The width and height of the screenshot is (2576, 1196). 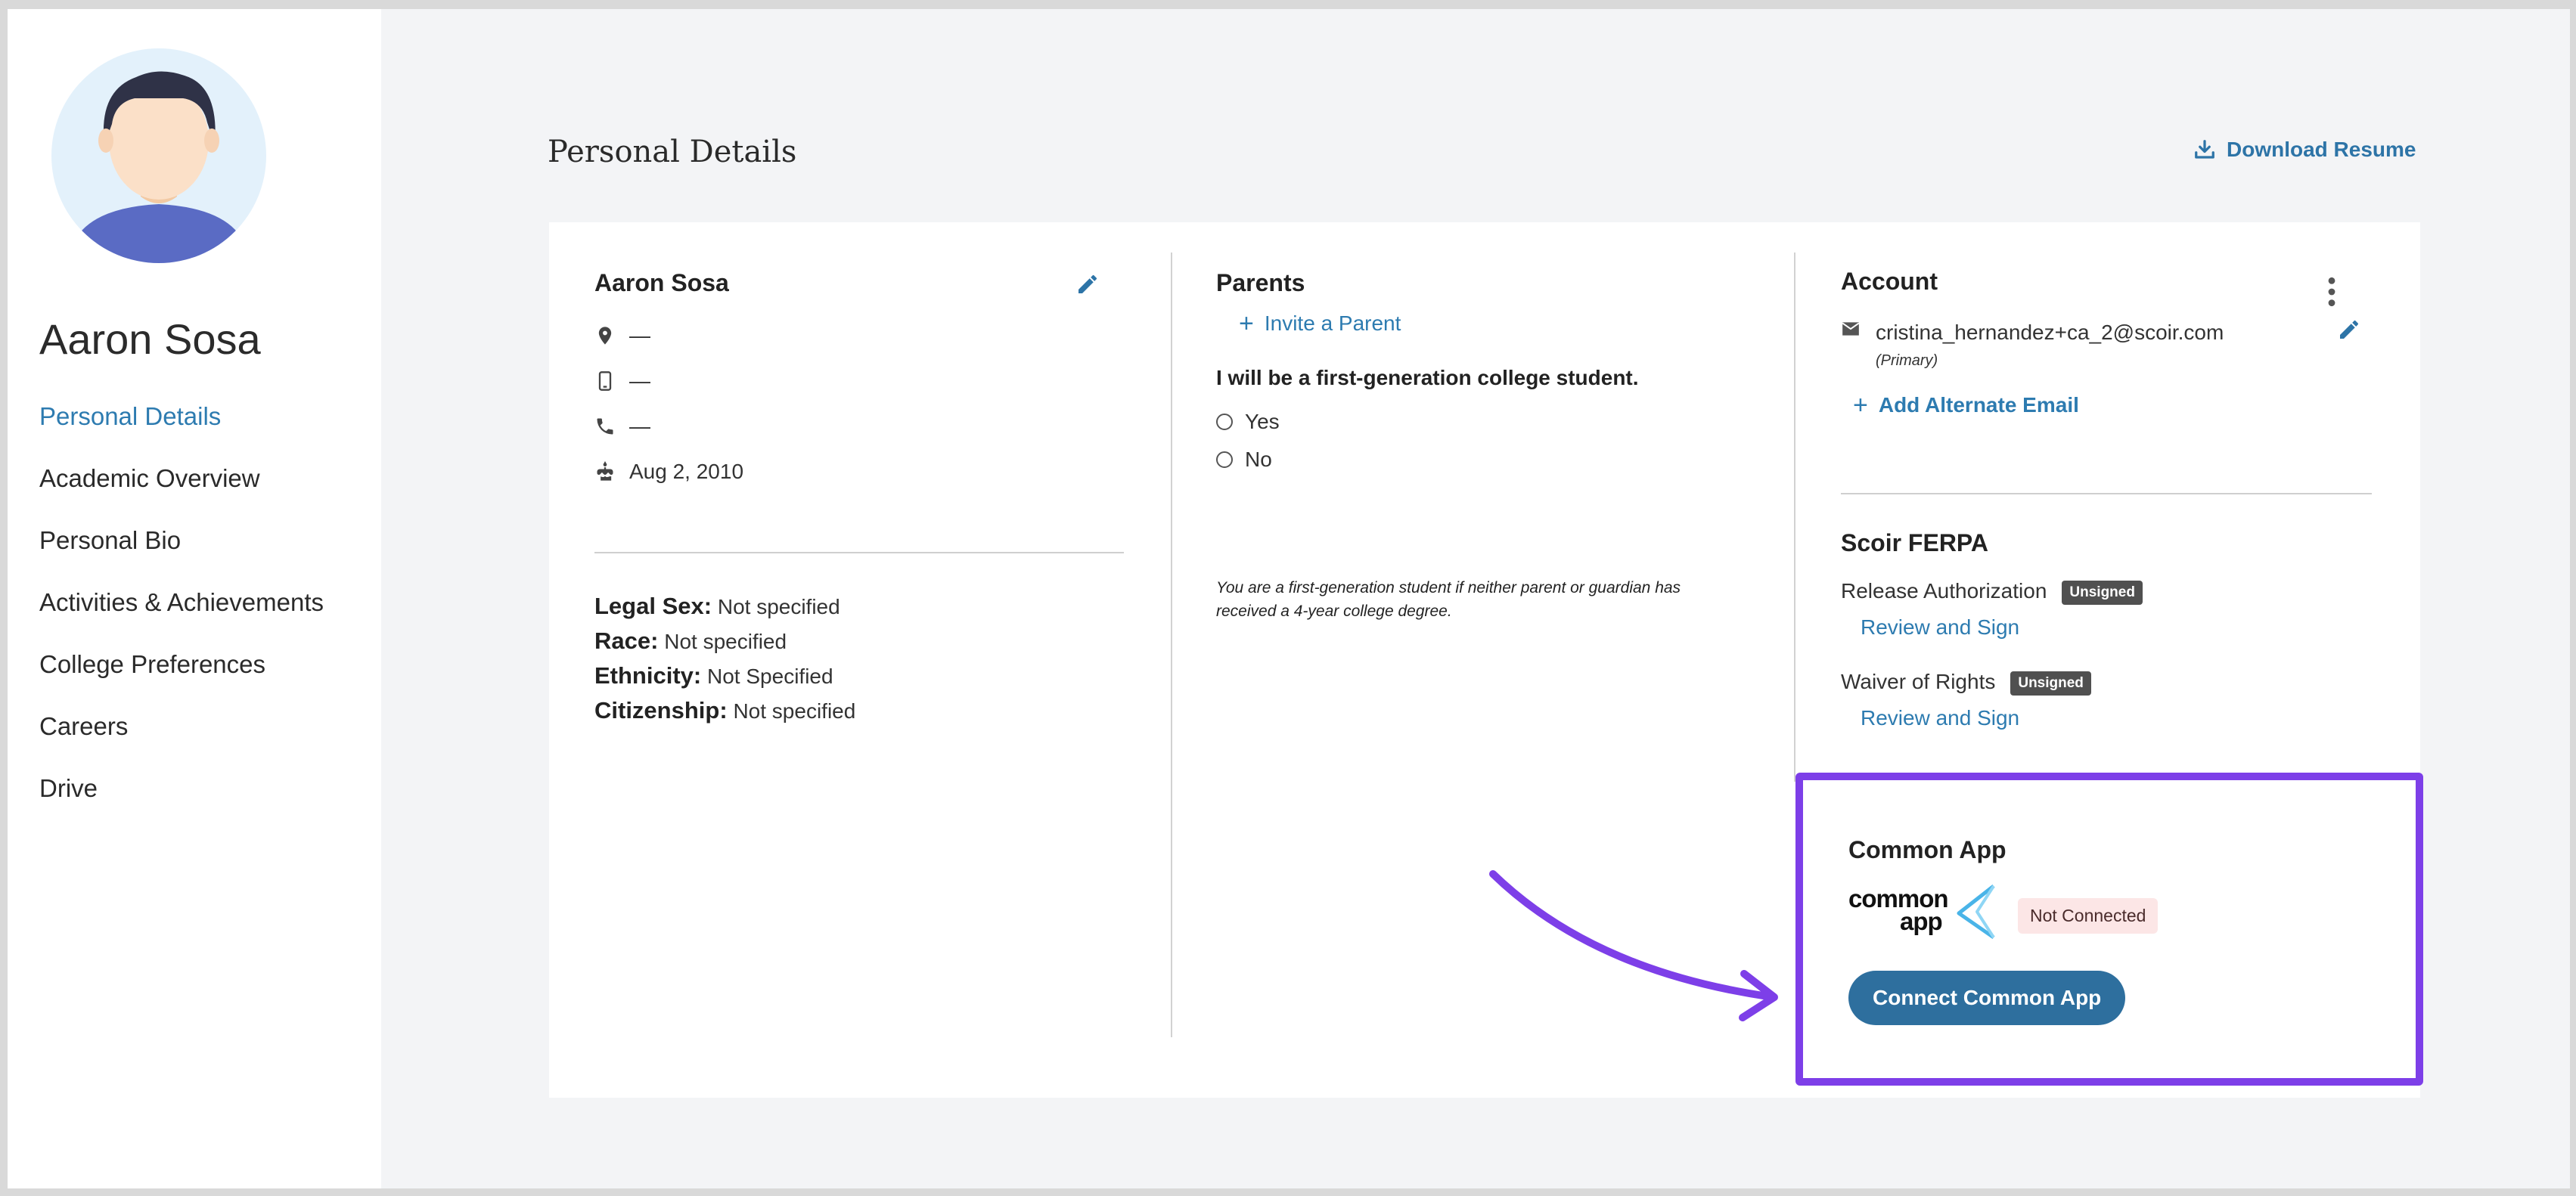 I want to click on common-app-logo: common app, so click(x=1924, y=913).